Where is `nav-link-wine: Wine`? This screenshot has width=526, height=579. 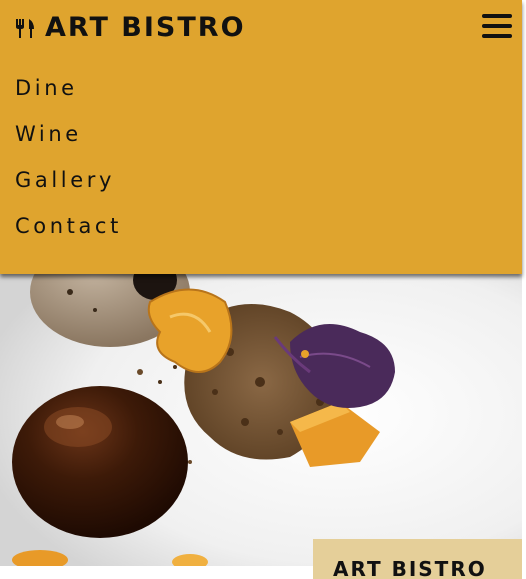
nav-link-wine: Wine is located at coordinates (48, 134).